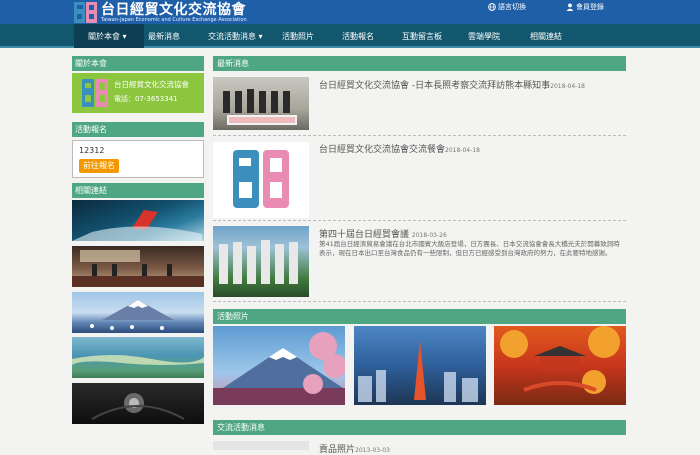 The image size is (700, 455). Describe the element at coordinates (590, 7) in the screenshot. I see `member-login-label: 會員登錄` at that location.